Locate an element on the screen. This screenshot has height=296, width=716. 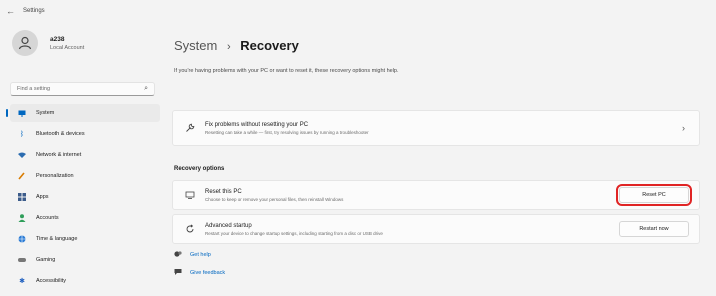
chevron-right-icon: › is located at coordinates (683, 128).